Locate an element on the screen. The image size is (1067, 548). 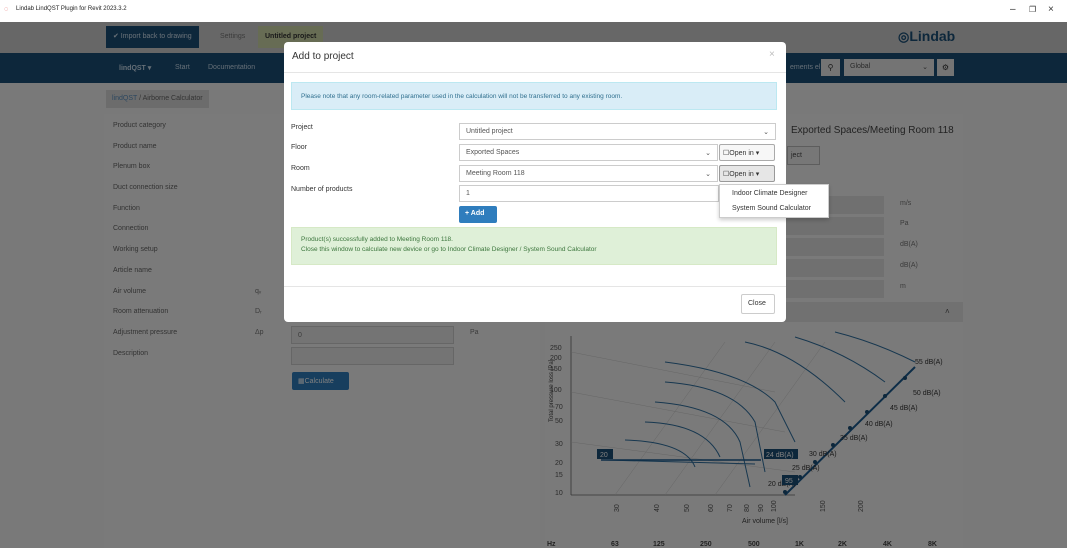
project-select: Untitled project ⌄ is located at coordinates (617, 131).